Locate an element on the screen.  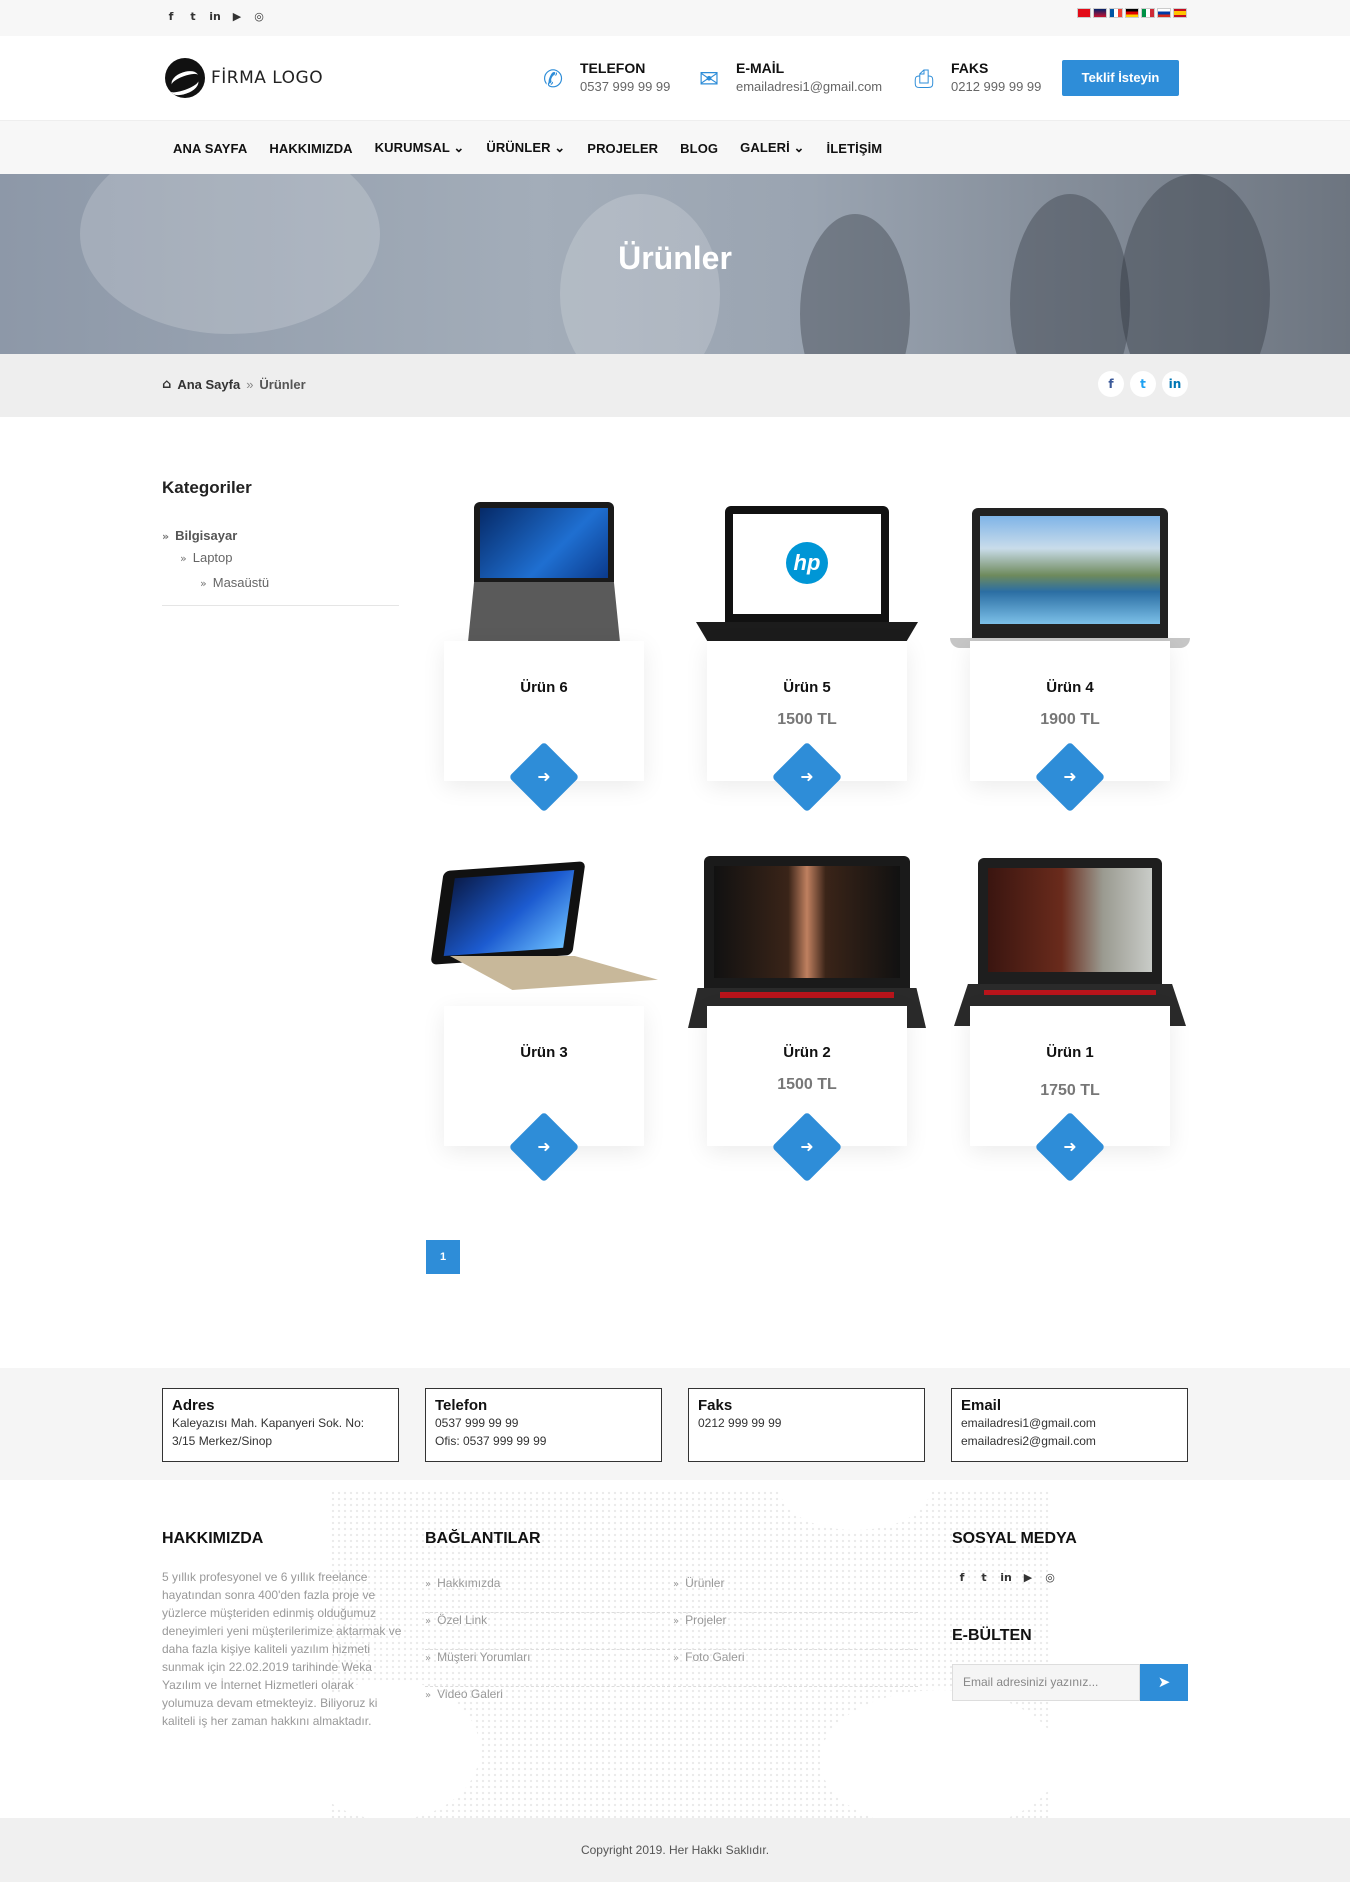
flag-es-icon is located at coordinates (1180, 13).